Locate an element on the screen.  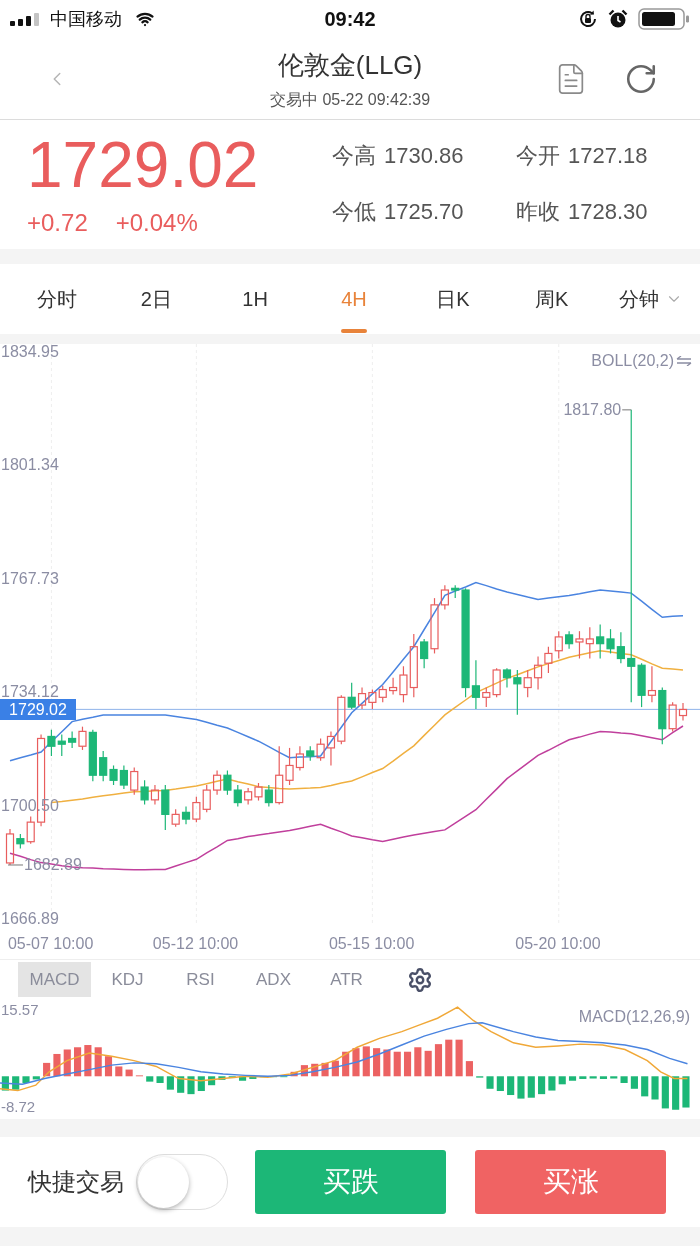
quick-trade-toggle is located at coordinates (182, 1182).